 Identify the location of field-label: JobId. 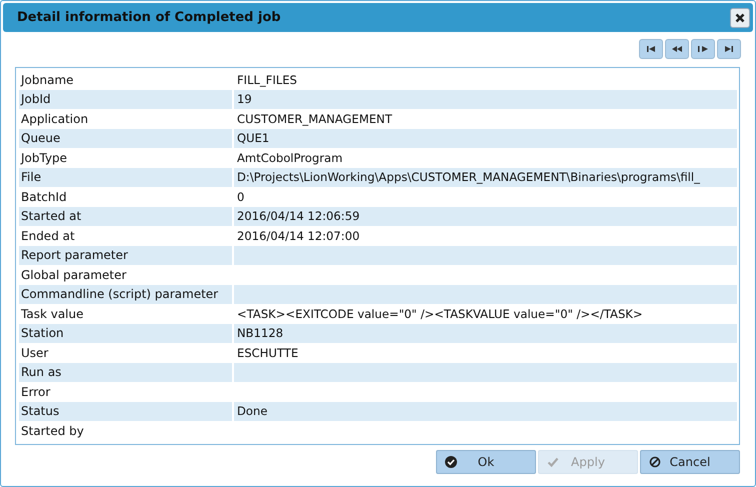
(126, 99).